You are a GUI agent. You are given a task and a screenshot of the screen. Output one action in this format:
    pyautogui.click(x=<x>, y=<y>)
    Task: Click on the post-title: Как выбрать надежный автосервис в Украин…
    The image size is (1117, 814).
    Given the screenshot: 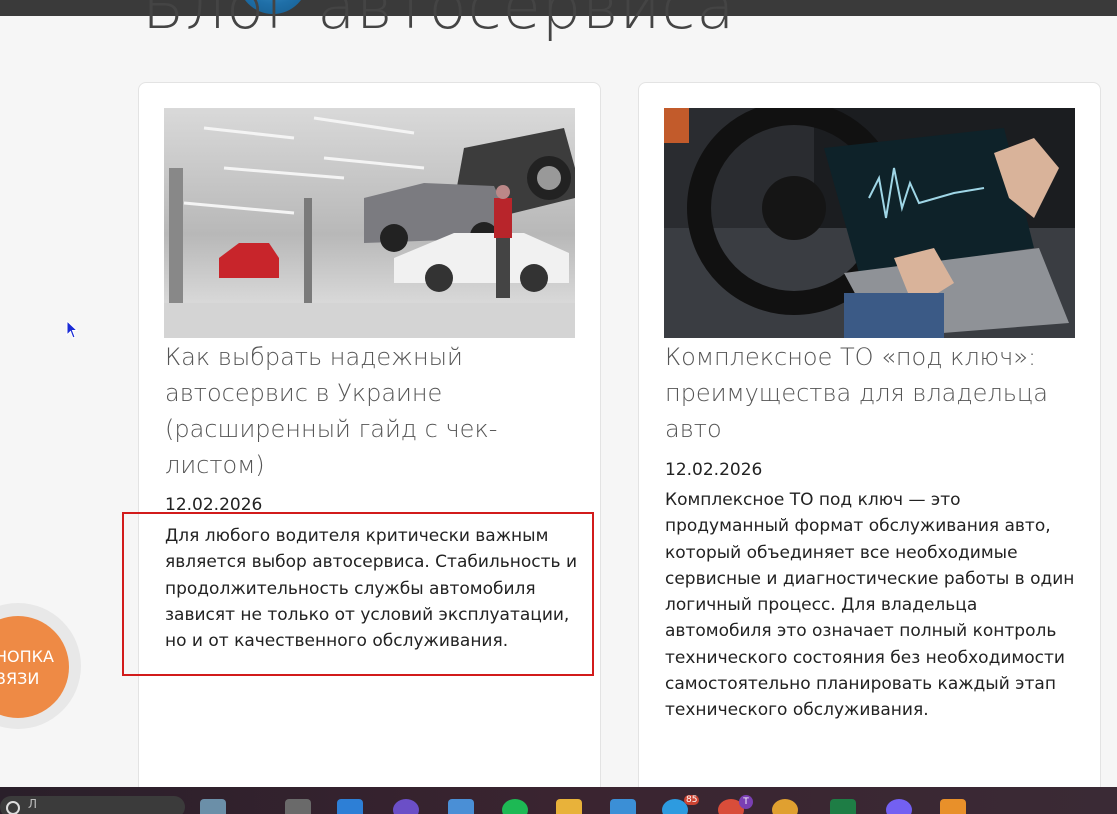 What is the action you would take?
    pyautogui.click(x=375, y=411)
    